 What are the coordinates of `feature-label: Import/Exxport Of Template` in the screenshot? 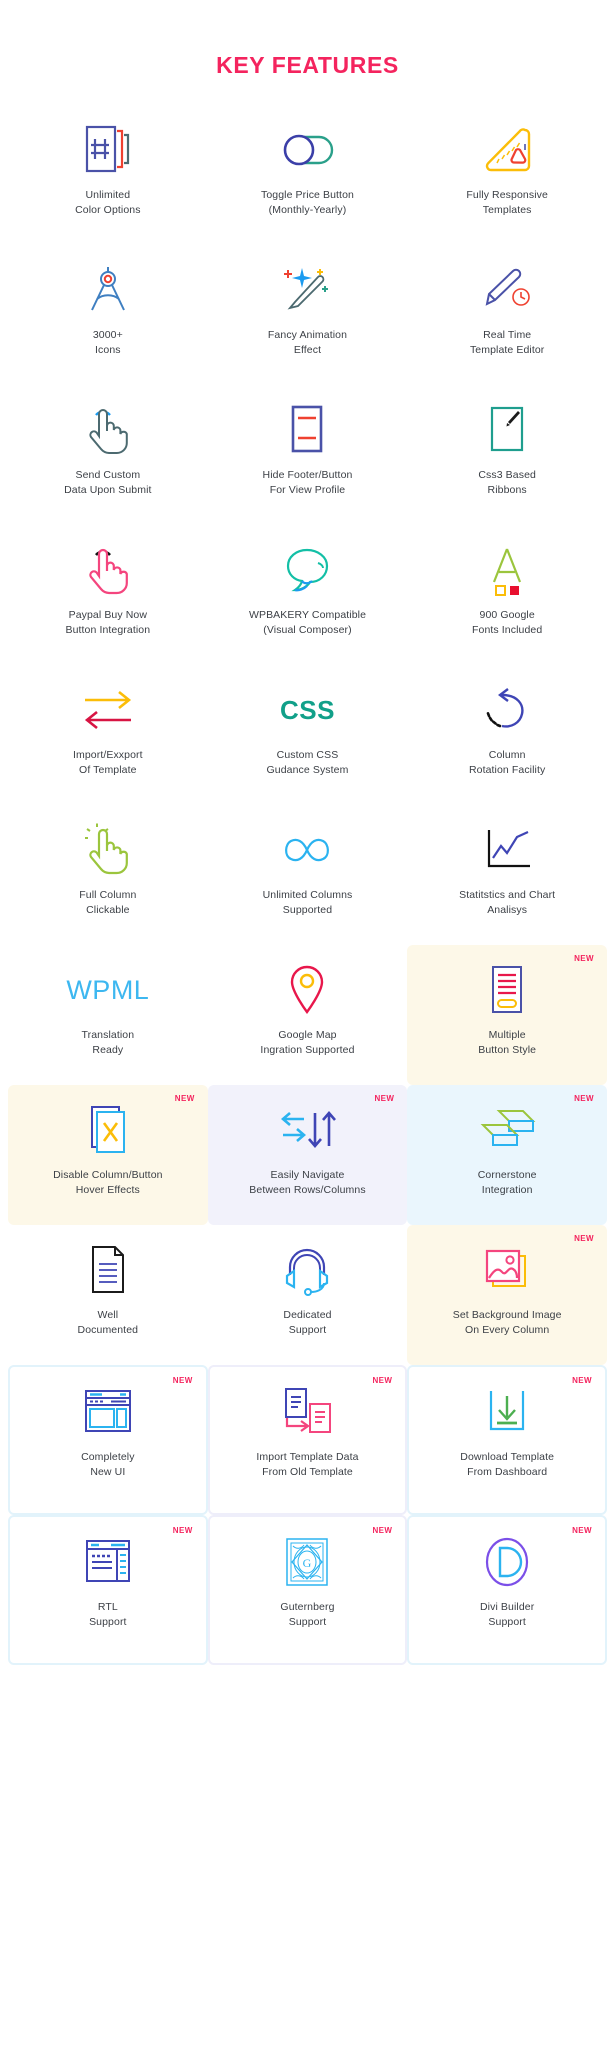 It's located at (107, 763).